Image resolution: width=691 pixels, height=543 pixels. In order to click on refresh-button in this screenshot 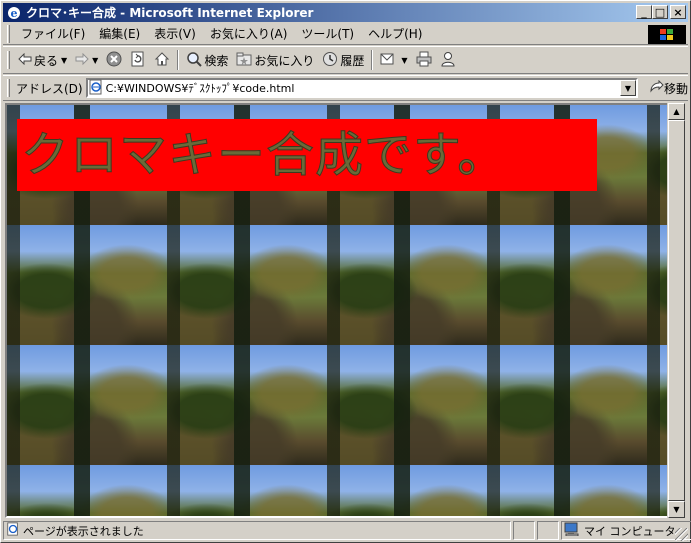, I will do `click(138, 60)`.